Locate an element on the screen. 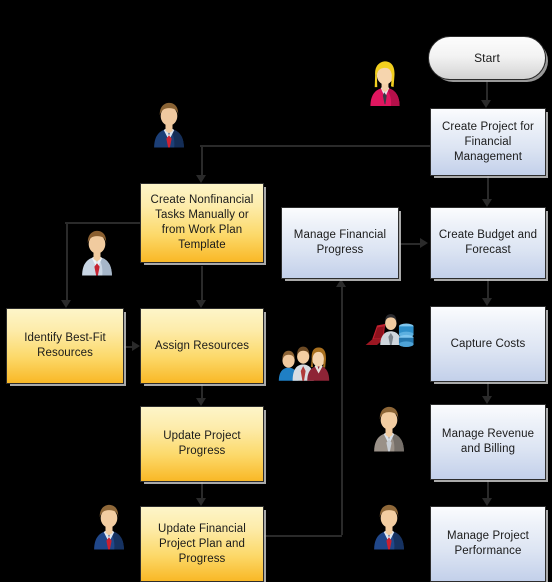 The height and width of the screenshot is (582, 552). people-group-icon is located at coordinates (304, 358).